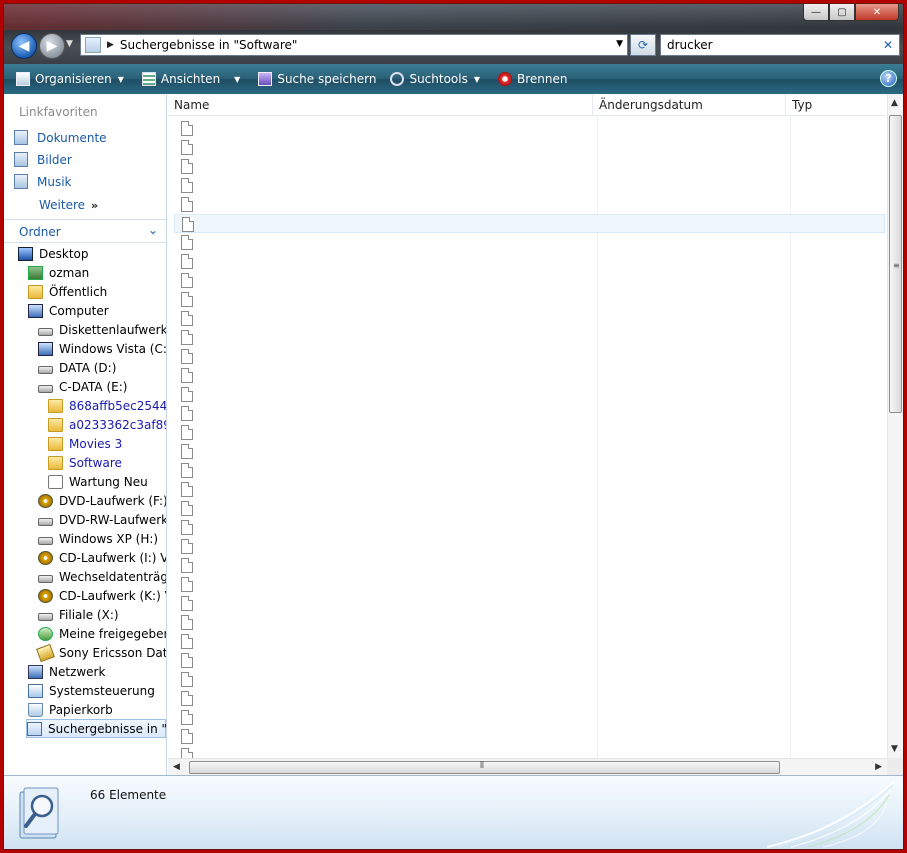 This screenshot has width=907, height=853. I want to click on vertical-scroll-thumb: ≡, so click(895, 264).